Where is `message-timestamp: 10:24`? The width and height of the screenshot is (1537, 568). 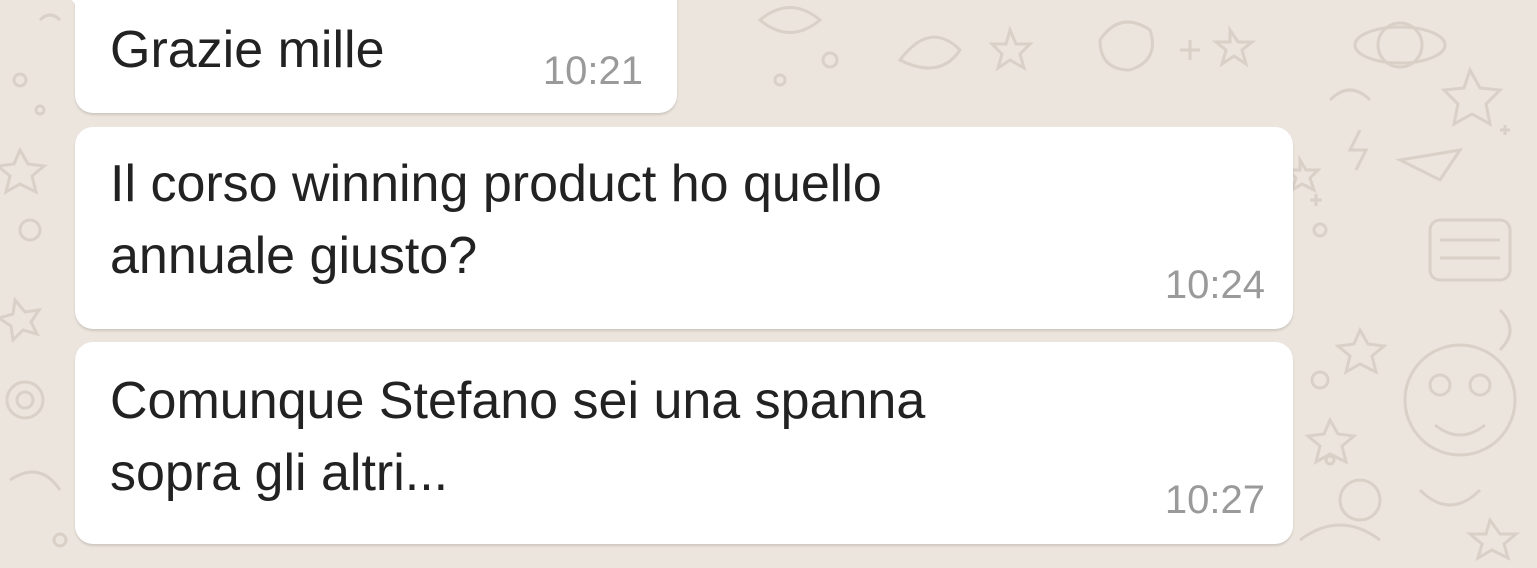 message-timestamp: 10:24 is located at coordinates (1214, 285).